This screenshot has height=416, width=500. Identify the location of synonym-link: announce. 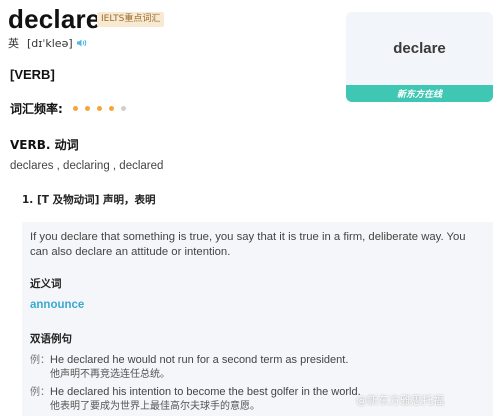
(57, 305).